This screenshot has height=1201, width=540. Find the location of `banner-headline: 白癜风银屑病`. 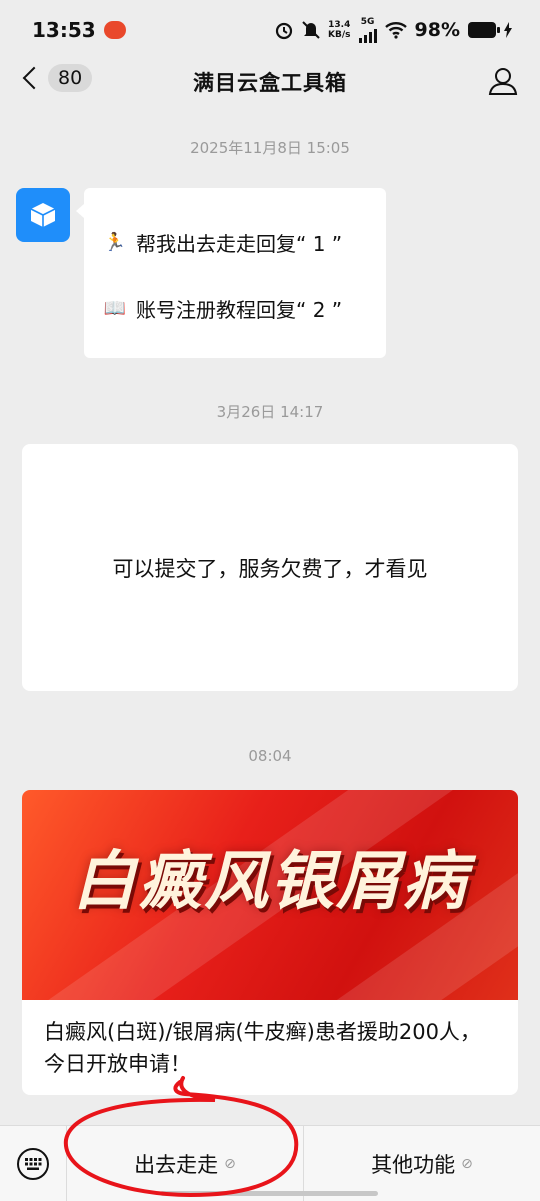

banner-headline: 白癜风银屑病 is located at coordinates (270, 882).